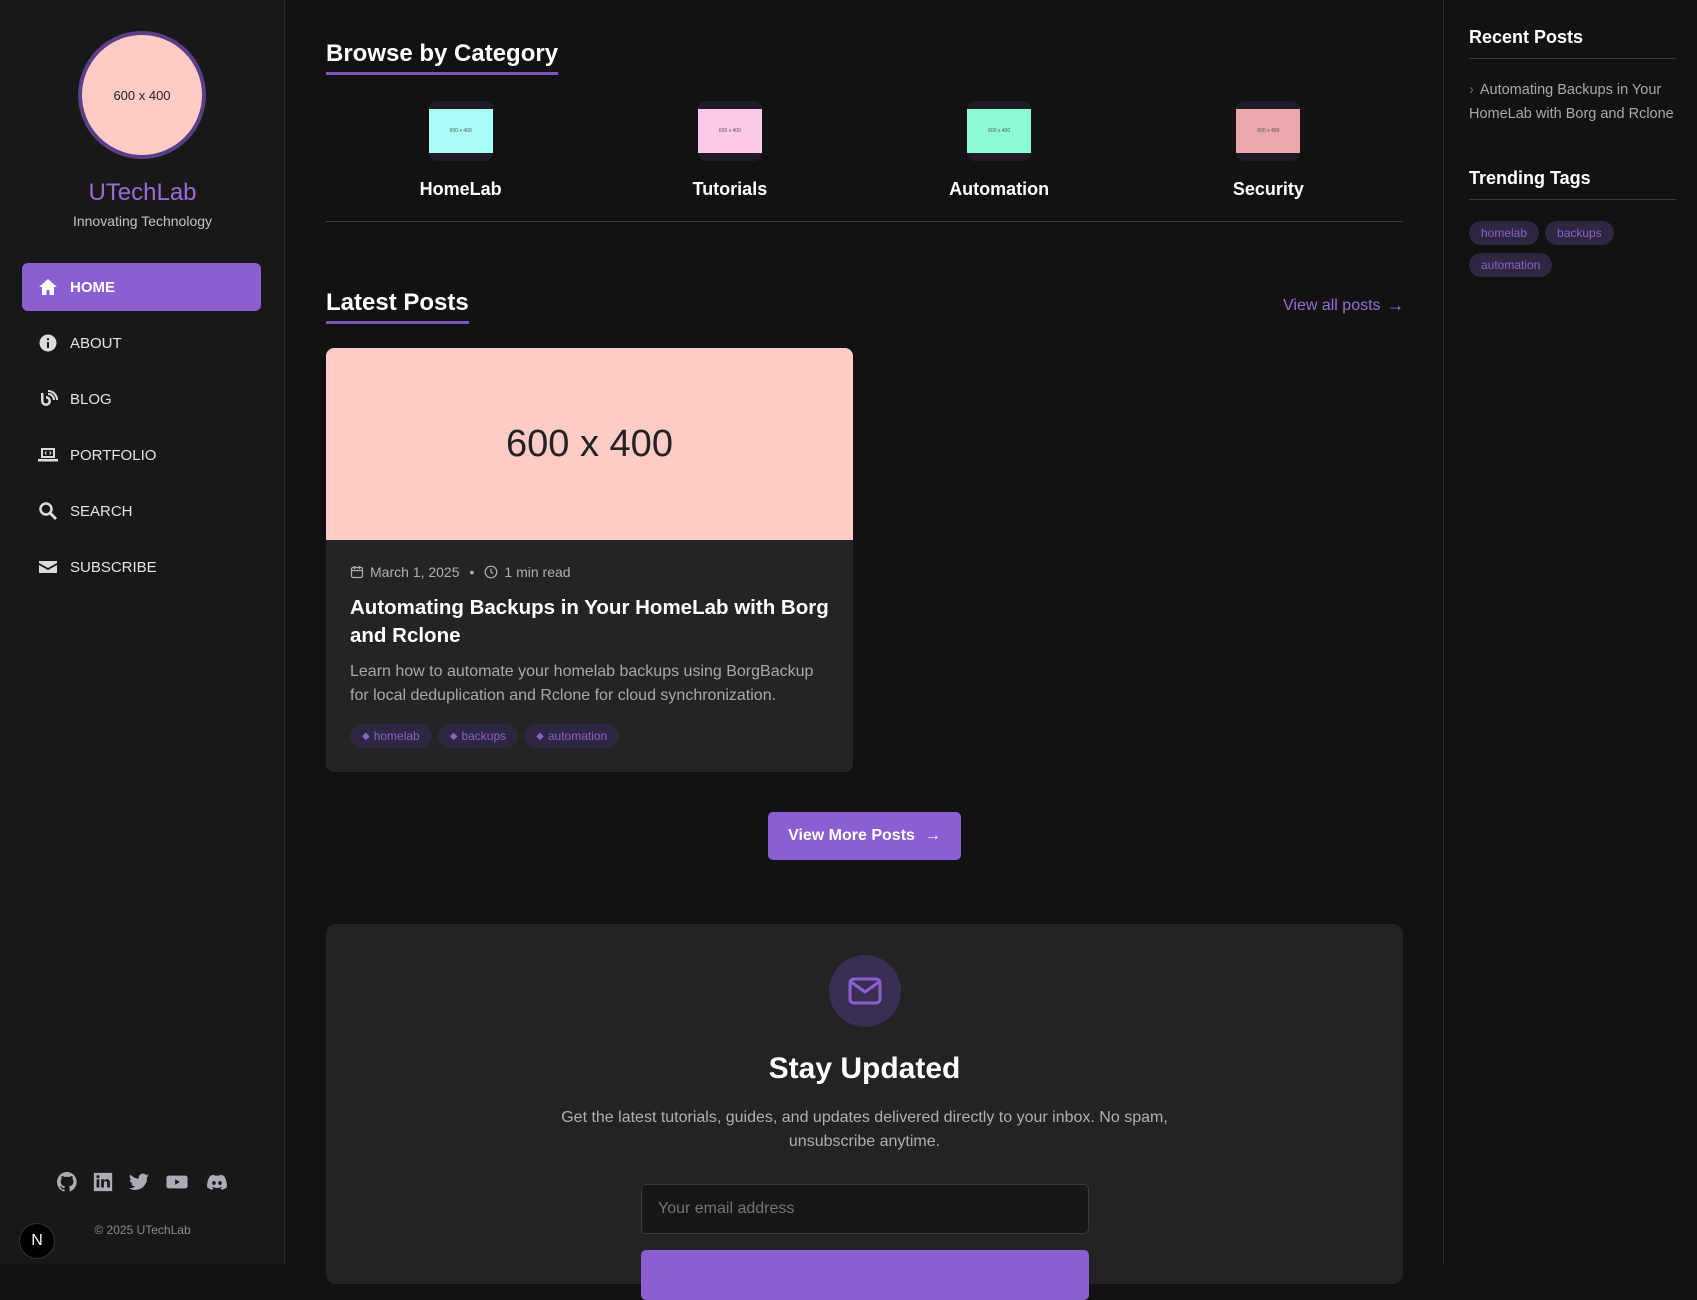  Describe the element at coordinates (1511, 265) in the screenshot. I see `trending-tag: automation` at that location.